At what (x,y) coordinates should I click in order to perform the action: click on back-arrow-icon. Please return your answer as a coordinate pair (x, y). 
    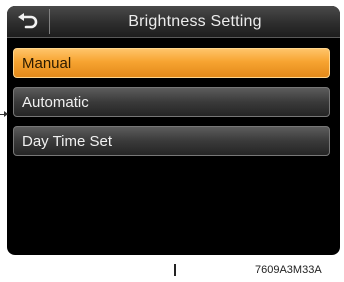
    Looking at the image, I should click on (28, 20).